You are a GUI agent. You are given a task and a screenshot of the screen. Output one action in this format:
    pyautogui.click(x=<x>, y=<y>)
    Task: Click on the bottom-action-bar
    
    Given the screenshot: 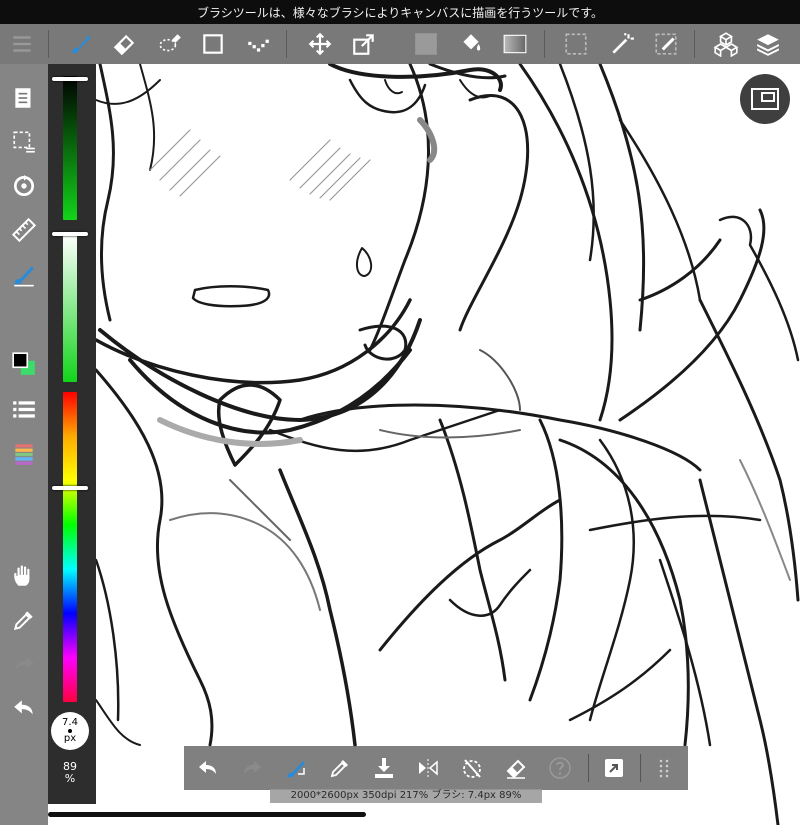 What is the action you would take?
    pyautogui.click(x=436, y=768)
    